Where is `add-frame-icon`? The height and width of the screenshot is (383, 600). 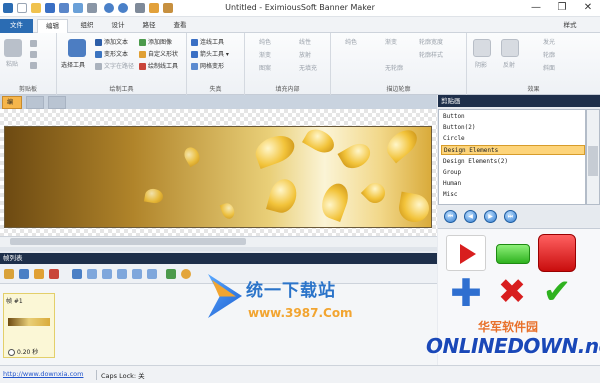 add-frame-icon is located at coordinates (9, 274).